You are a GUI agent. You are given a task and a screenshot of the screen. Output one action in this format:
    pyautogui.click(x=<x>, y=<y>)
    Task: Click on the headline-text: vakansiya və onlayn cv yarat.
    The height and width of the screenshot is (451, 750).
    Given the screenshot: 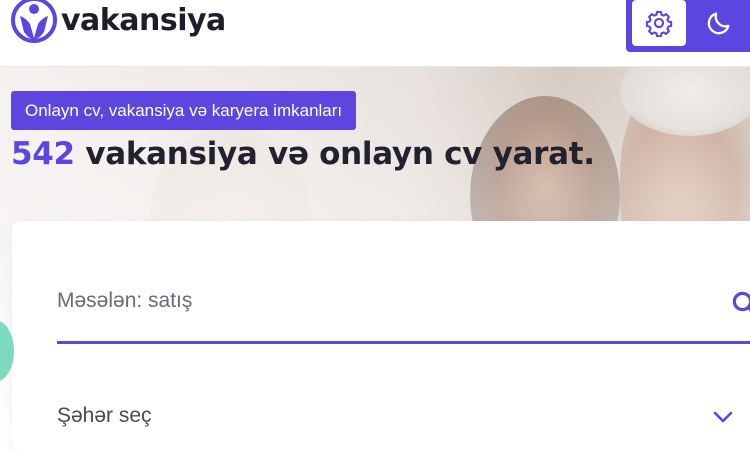 What is the action you would take?
    pyautogui.click(x=340, y=154)
    